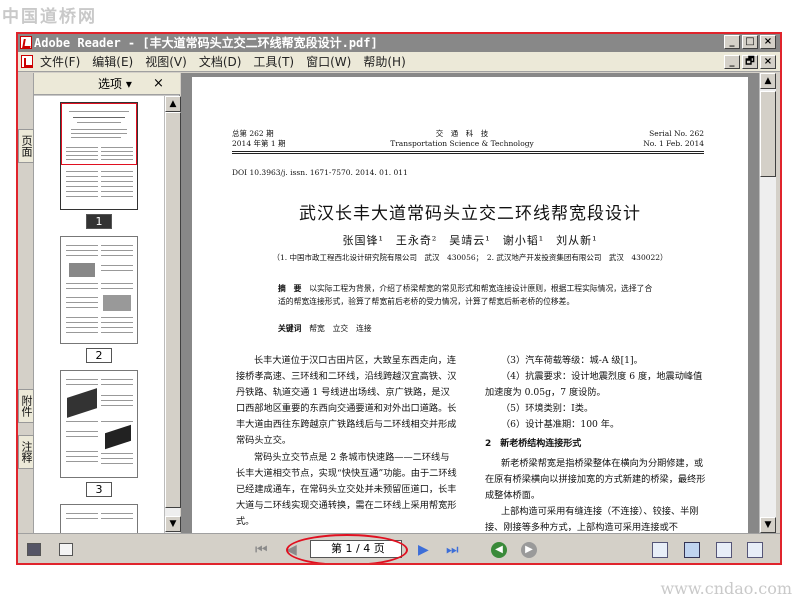  What do you see at coordinates (26, 406) in the screenshot?
I see `tab-attachments: 附件` at bounding box center [26, 406].